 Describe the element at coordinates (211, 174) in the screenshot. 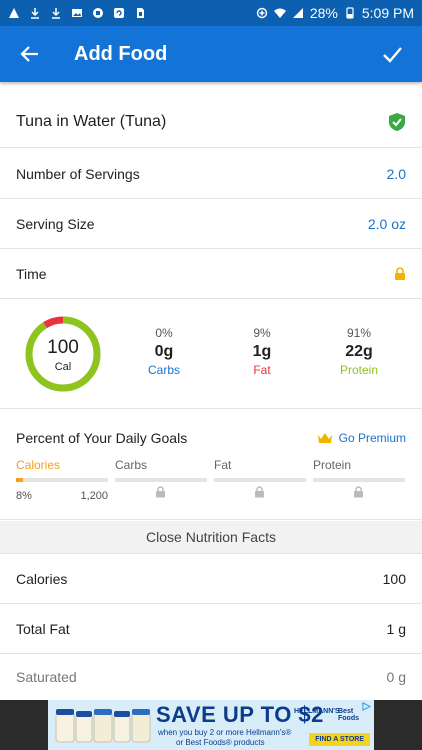

I see `servings-row: Number of Servings 2.0` at that location.